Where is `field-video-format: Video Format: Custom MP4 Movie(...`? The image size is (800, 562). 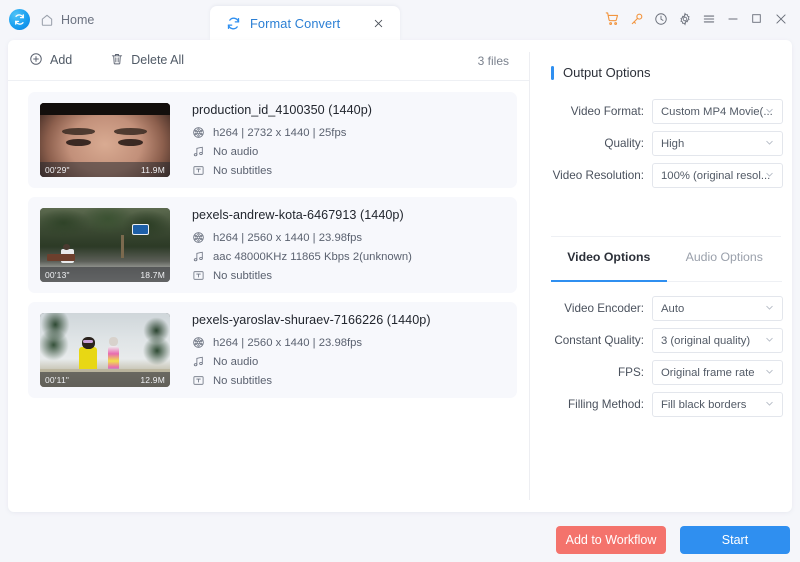
field-video-format: Video Format: Custom MP4 Movie(... is located at coordinates (661, 111).